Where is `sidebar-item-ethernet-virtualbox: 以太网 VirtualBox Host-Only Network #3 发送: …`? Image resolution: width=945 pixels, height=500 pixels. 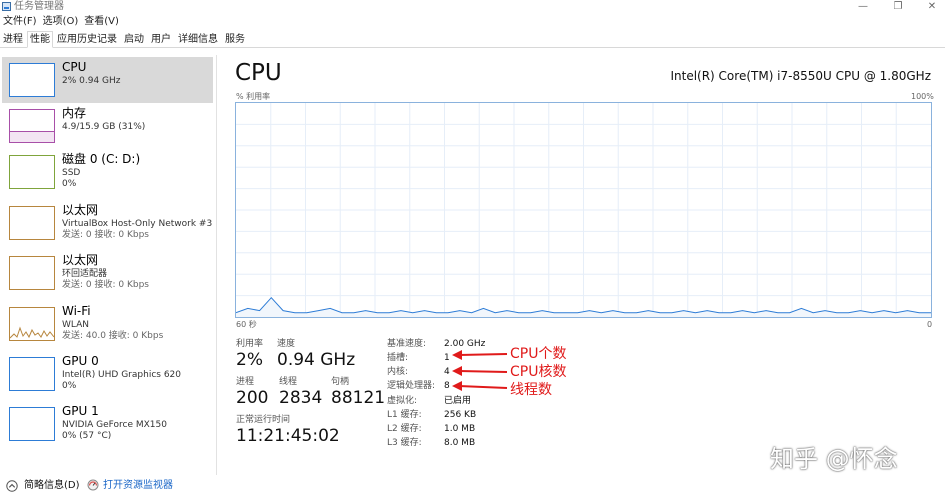 sidebar-item-ethernet-virtualbox: 以太网 VirtualBox Host-Only Network #3 发送: … is located at coordinates (107, 223).